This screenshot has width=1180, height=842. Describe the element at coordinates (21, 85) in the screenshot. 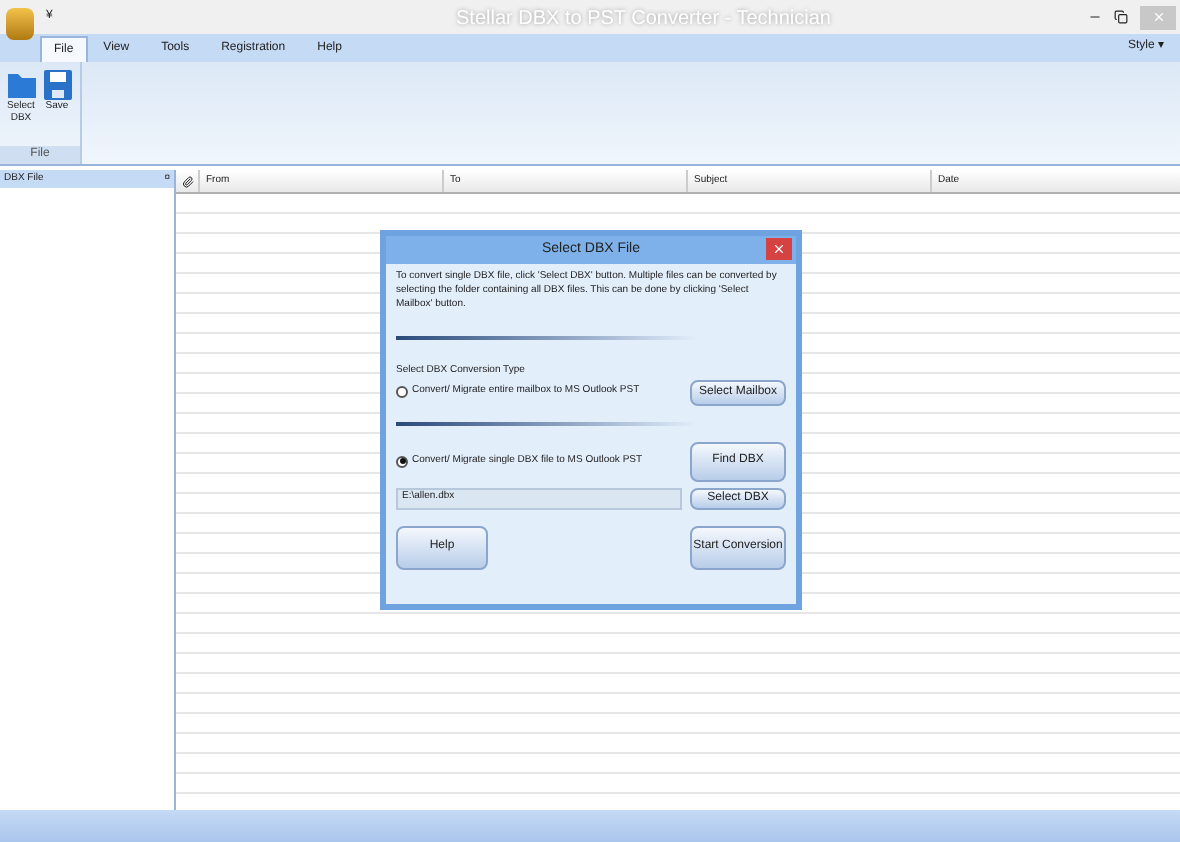

I see `folder-icon` at that location.